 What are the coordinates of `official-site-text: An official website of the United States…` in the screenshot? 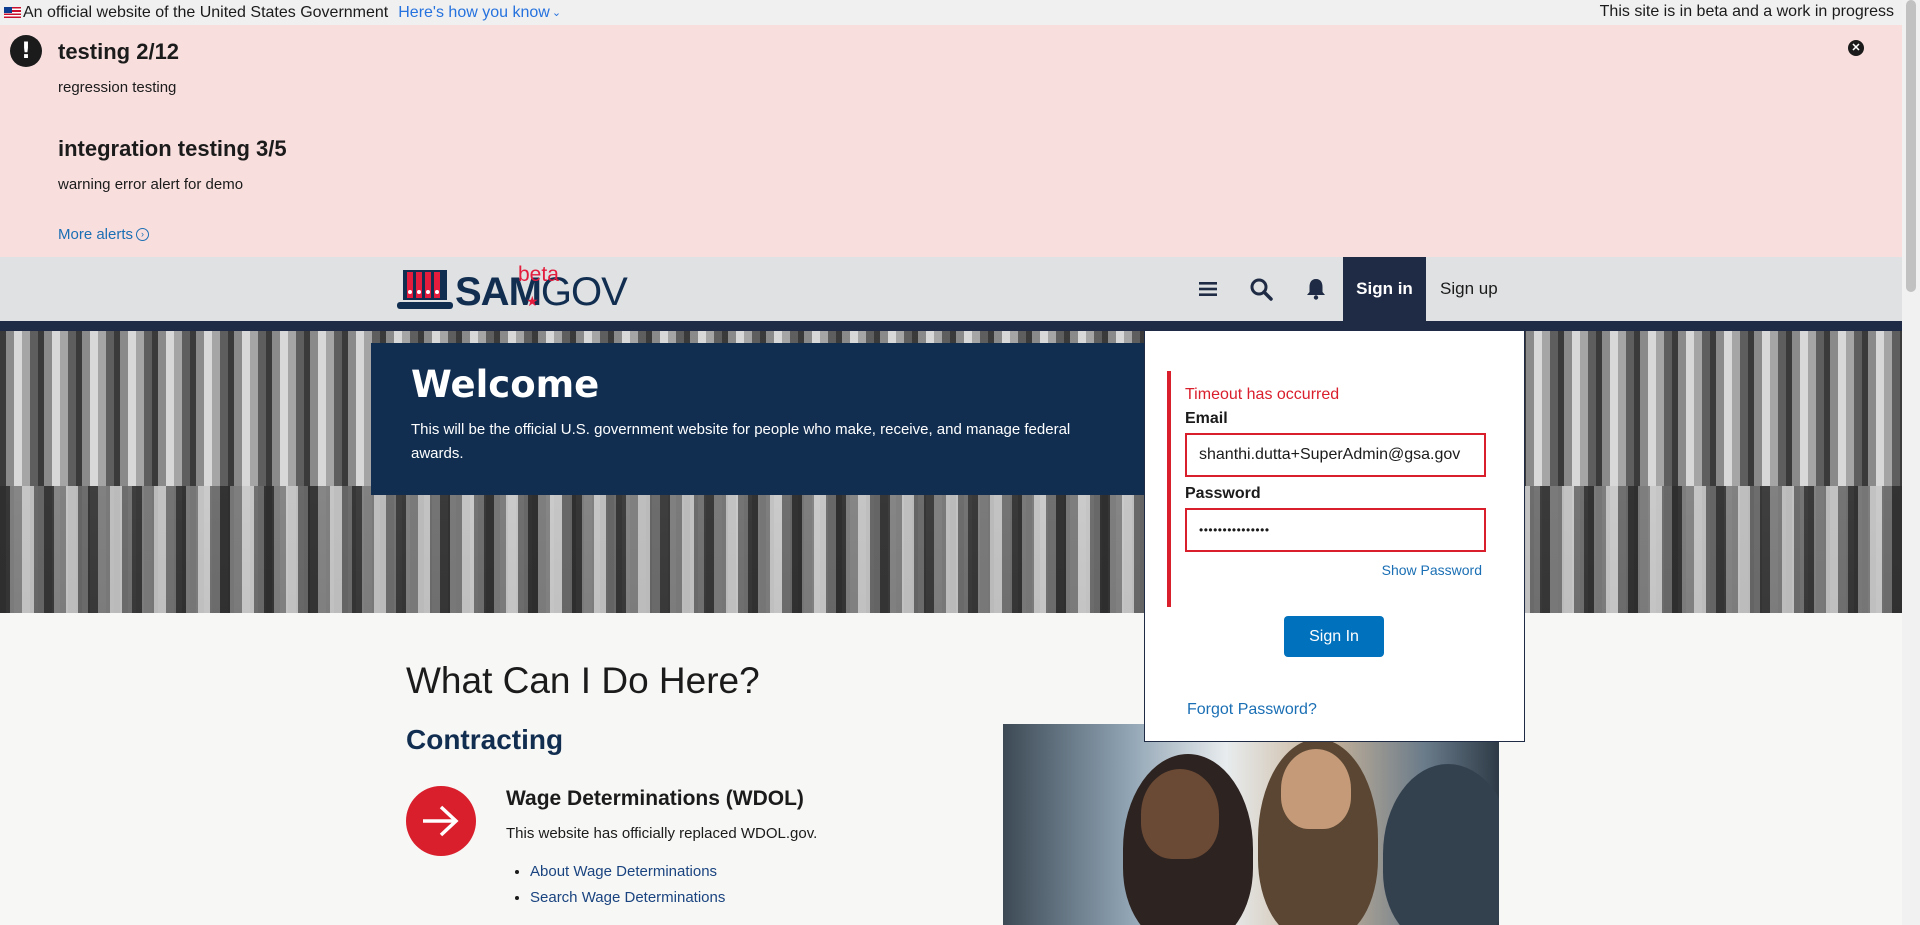 It's located at (206, 12).